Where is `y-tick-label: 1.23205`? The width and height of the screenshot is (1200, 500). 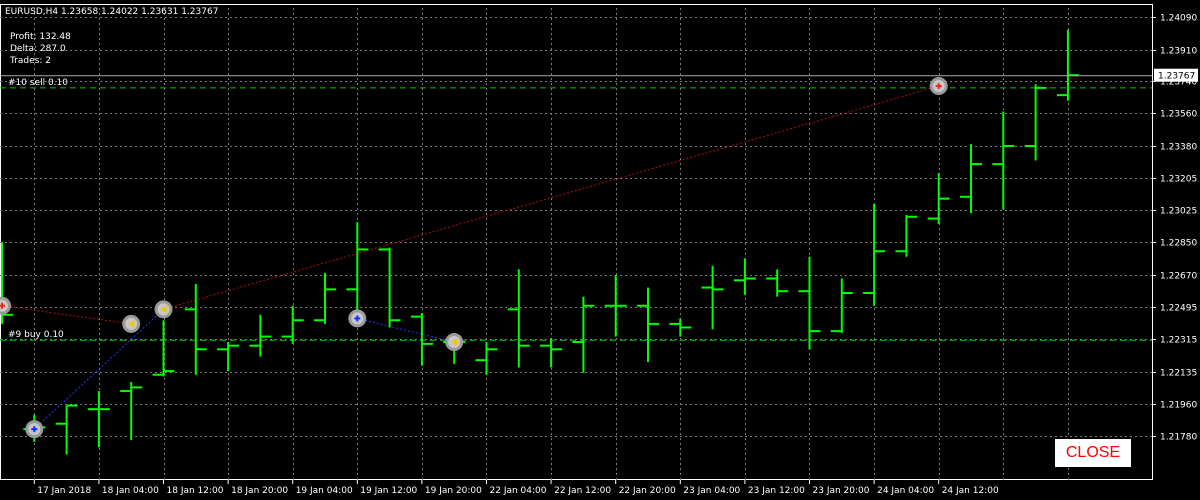
y-tick-label: 1.23205 is located at coordinates (1178, 180).